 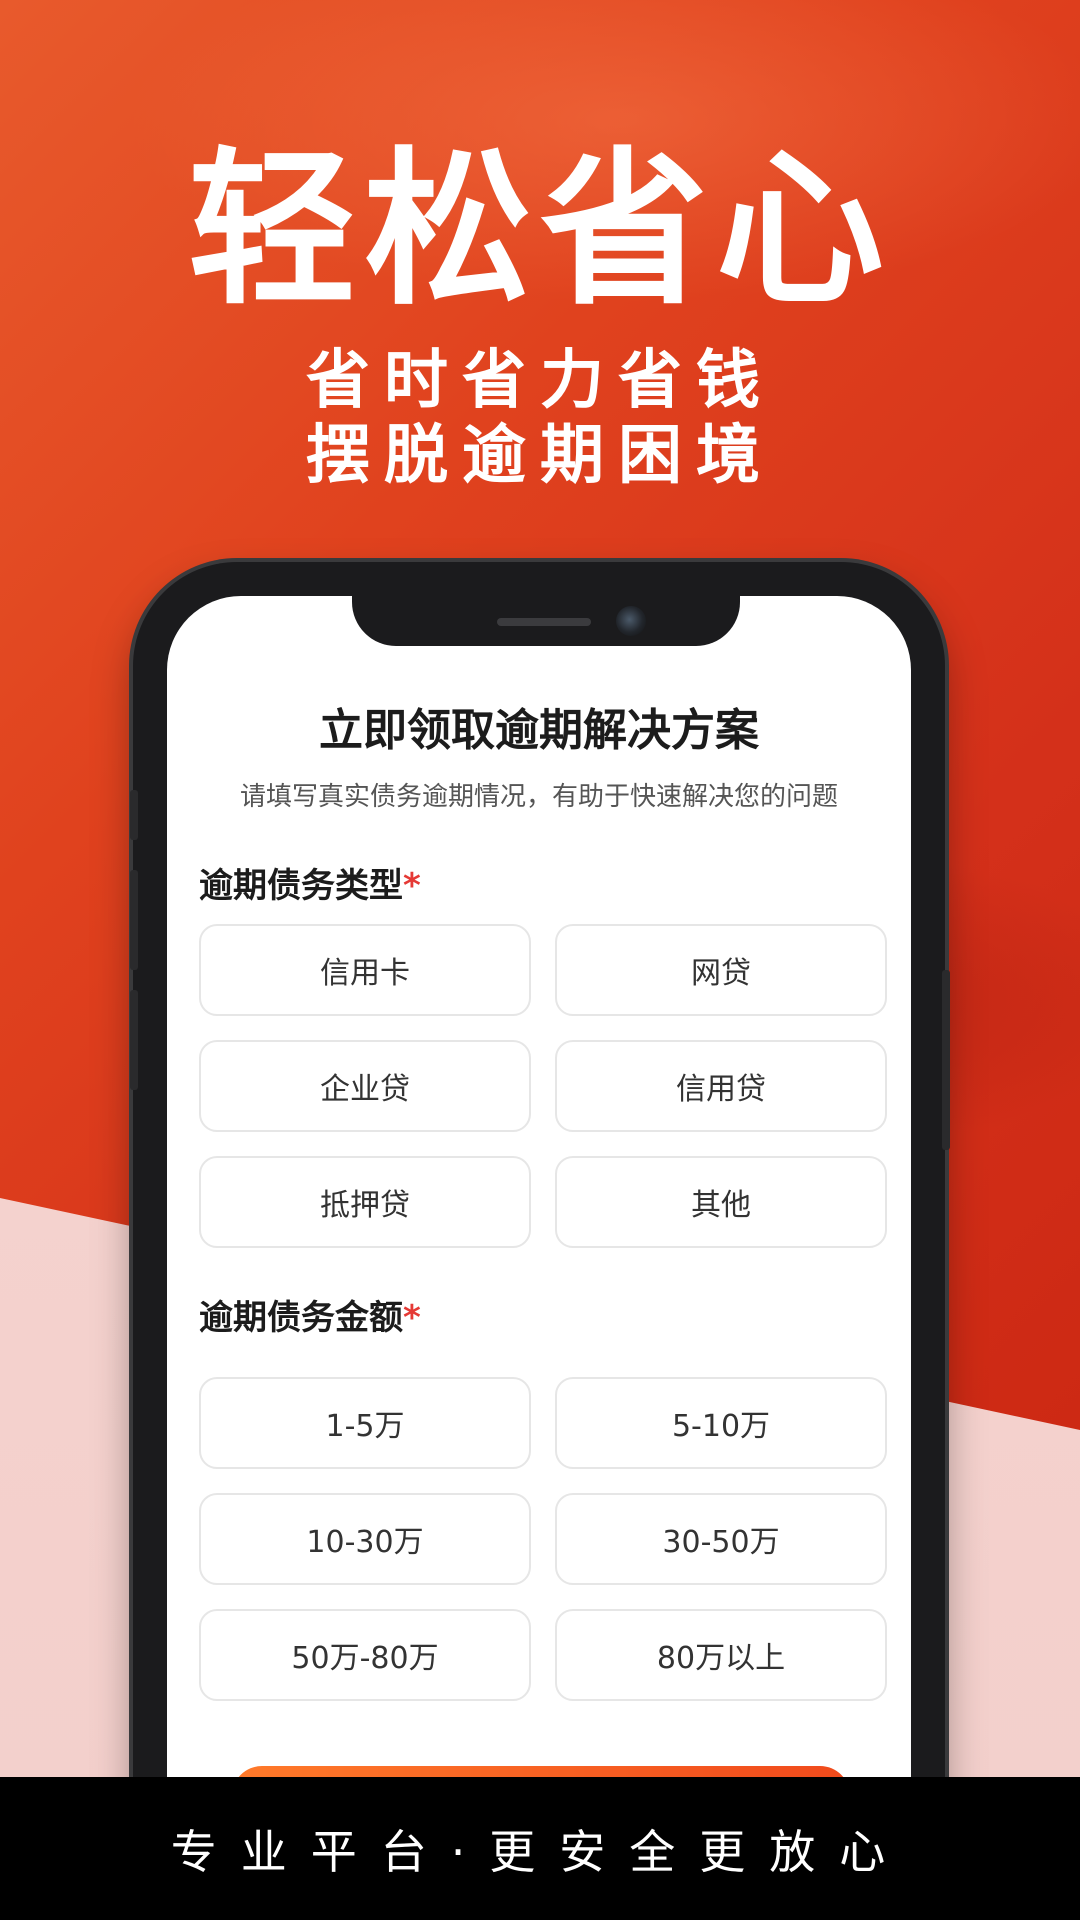 I want to click on debt-amount-option: 10-30万, so click(x=365, y=1539).